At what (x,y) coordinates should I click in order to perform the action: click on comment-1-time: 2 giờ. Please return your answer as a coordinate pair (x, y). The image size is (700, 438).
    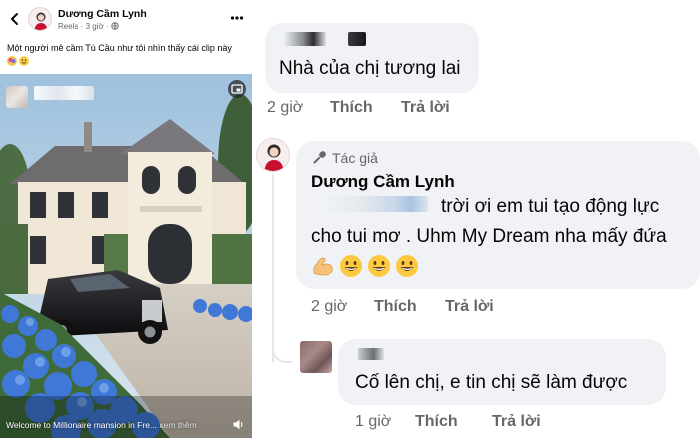
    Looking at the image, I should click on (285, 108).